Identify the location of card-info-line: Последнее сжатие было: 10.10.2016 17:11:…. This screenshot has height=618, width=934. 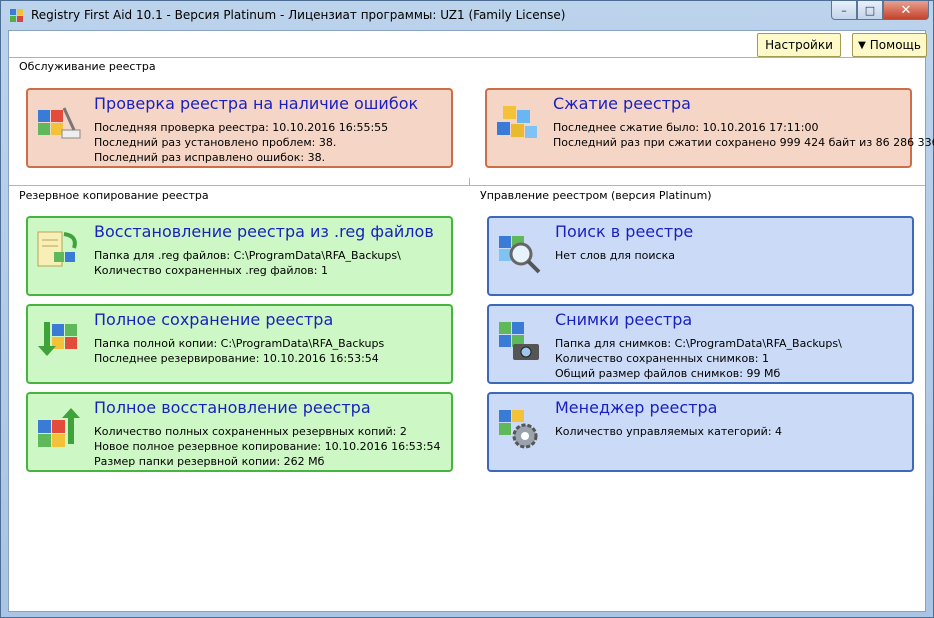
(686, 127).